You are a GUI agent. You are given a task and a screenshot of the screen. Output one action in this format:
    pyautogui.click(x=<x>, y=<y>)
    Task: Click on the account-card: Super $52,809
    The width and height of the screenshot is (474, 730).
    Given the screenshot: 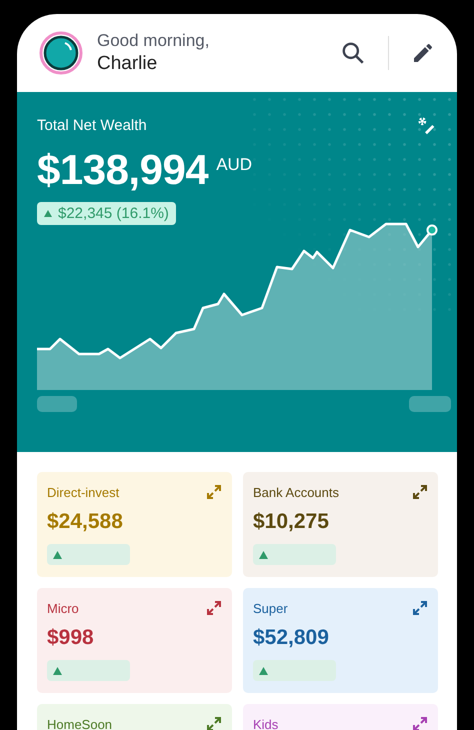 What is the action you would take?
    pyautogui.click(x=340, y=640)
    